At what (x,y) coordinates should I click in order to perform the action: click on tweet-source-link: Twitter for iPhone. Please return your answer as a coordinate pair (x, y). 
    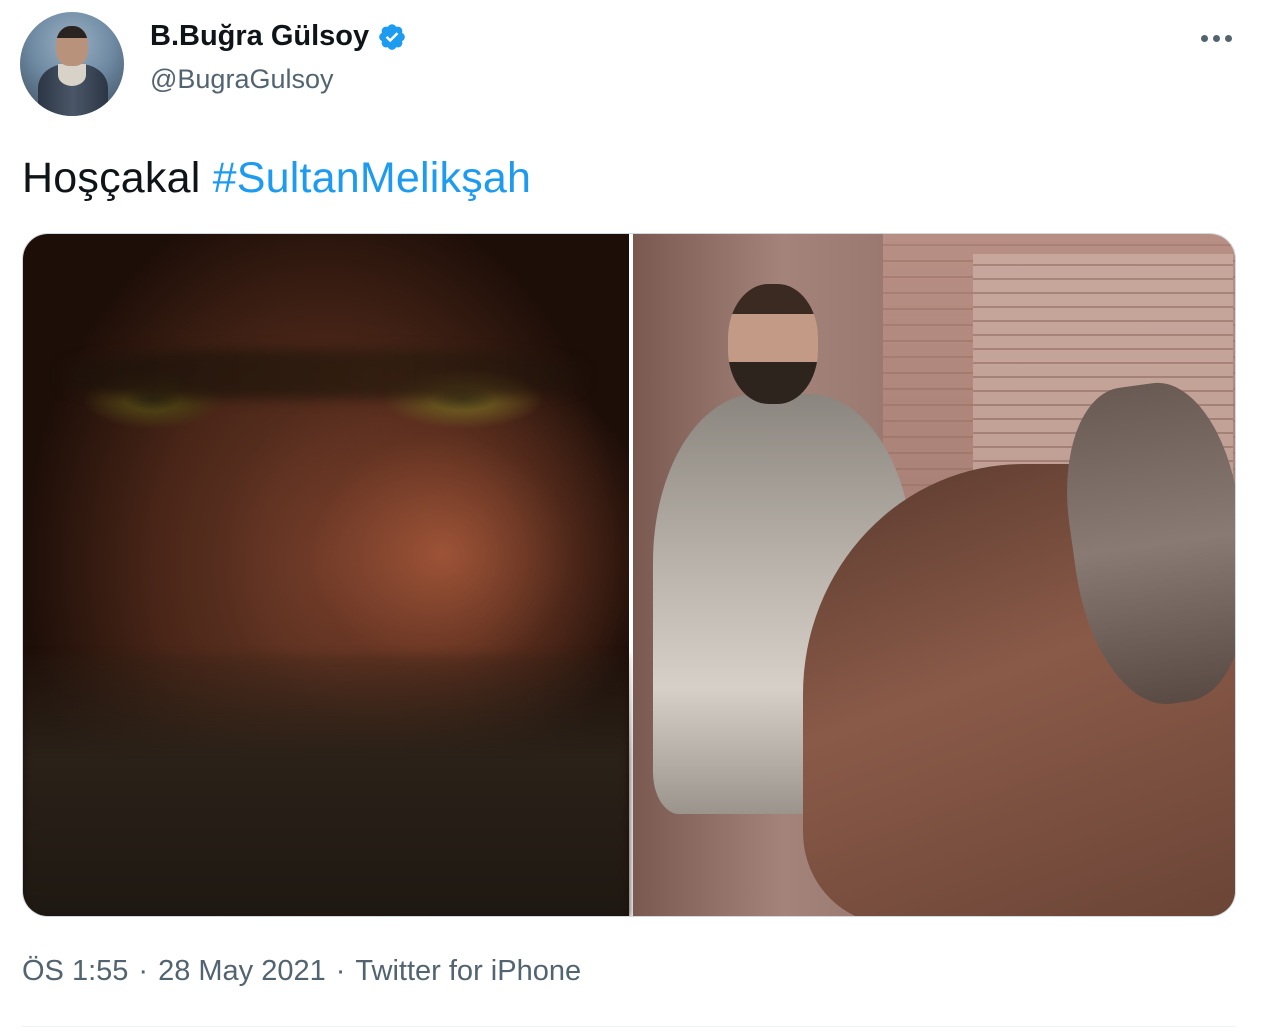
    Looking at the image, I should click on (468, 971).